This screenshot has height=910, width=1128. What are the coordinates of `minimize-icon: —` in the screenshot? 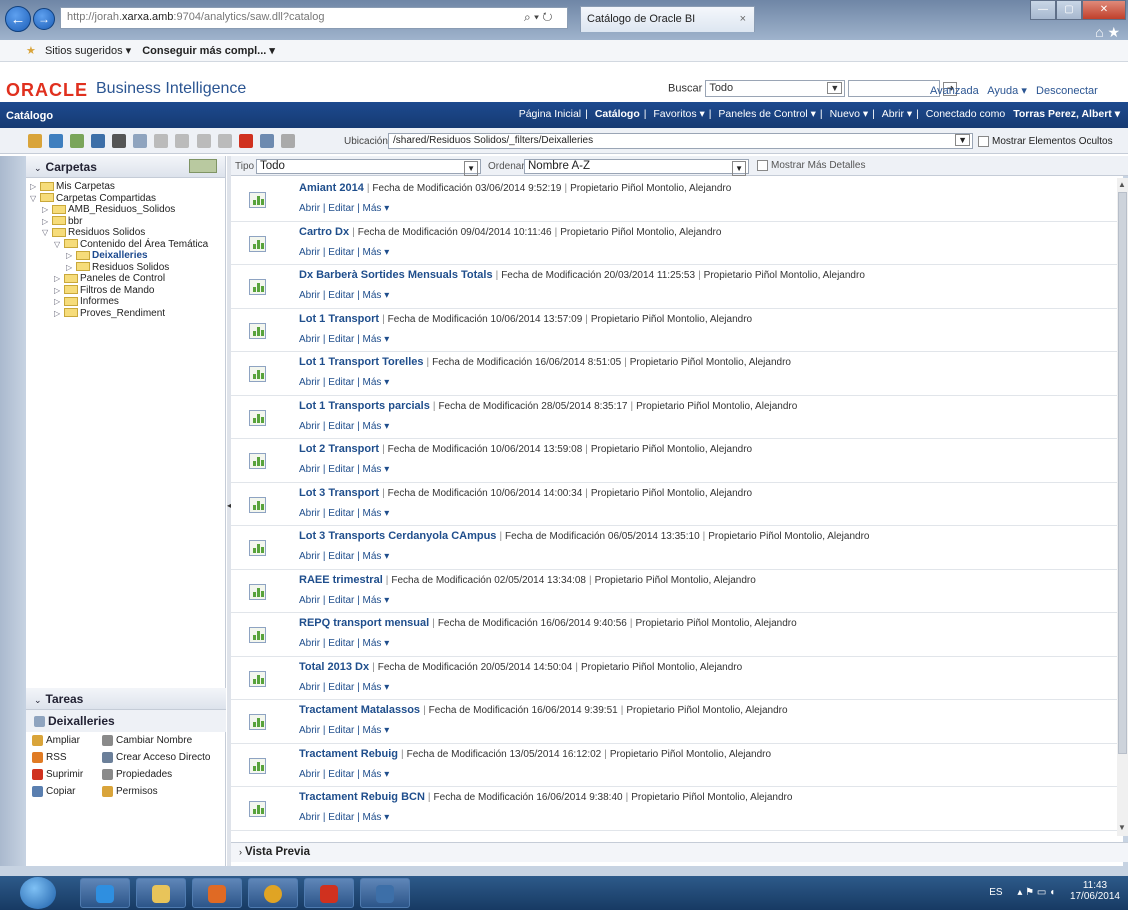 It's located at (1043, 10).